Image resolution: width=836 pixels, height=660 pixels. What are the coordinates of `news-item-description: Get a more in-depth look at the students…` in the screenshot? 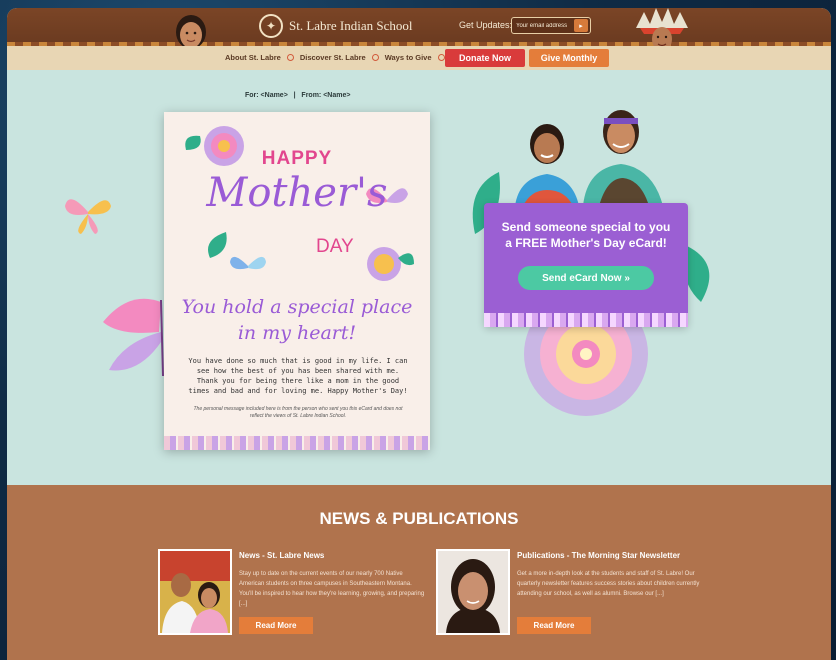 It's located at (608, 584).